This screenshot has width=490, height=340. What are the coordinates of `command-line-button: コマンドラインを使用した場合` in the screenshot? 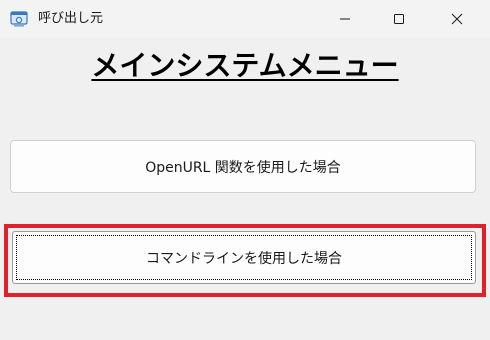 It's located at (244, 257).